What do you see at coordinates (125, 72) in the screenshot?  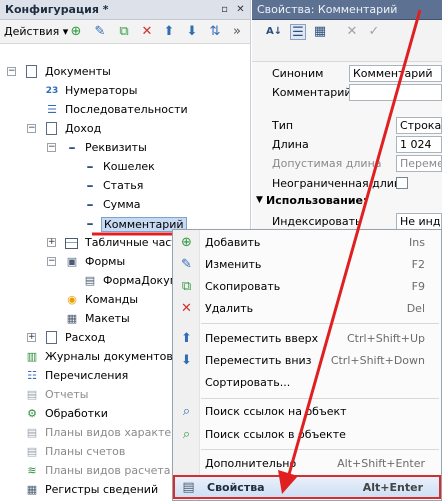 I see `tree-item-documents: − Документы` at bounding box center [125, 72].